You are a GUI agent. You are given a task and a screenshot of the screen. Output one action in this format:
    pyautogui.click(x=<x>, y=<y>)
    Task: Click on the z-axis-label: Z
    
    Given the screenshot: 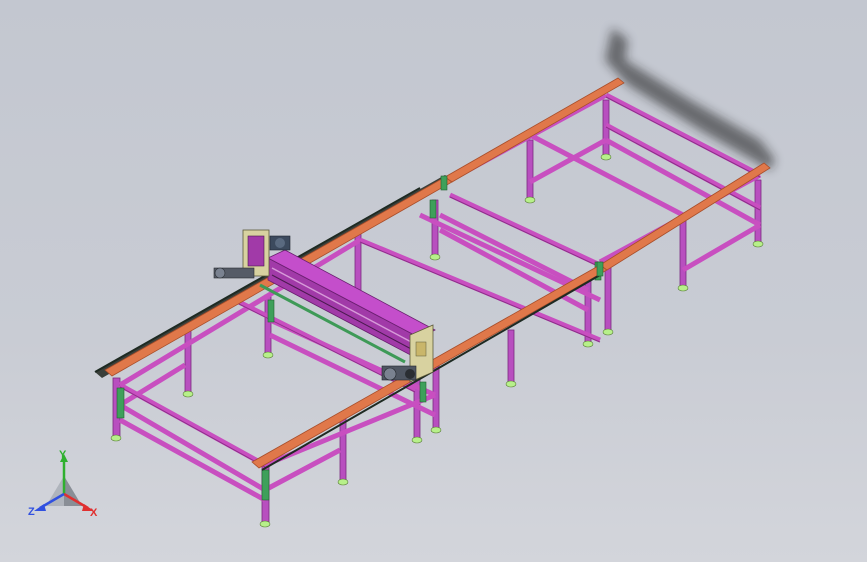 What is the action you would take?
    pyautogui.click(x=31, y=512)
    